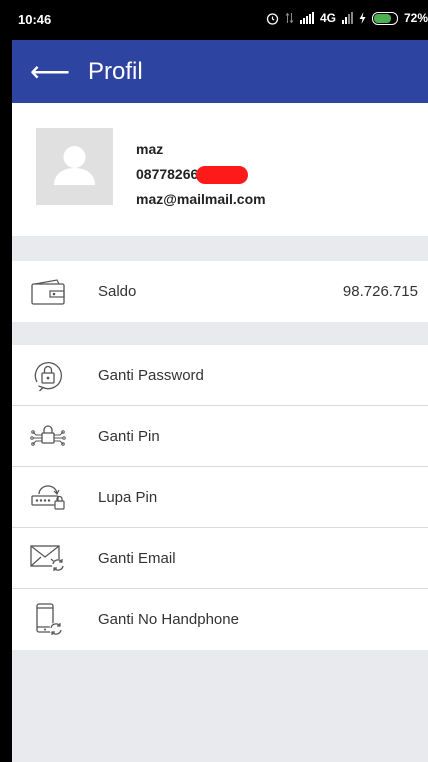  I want to click on menu-label: Ganti No Handphone, so click(168, 619).